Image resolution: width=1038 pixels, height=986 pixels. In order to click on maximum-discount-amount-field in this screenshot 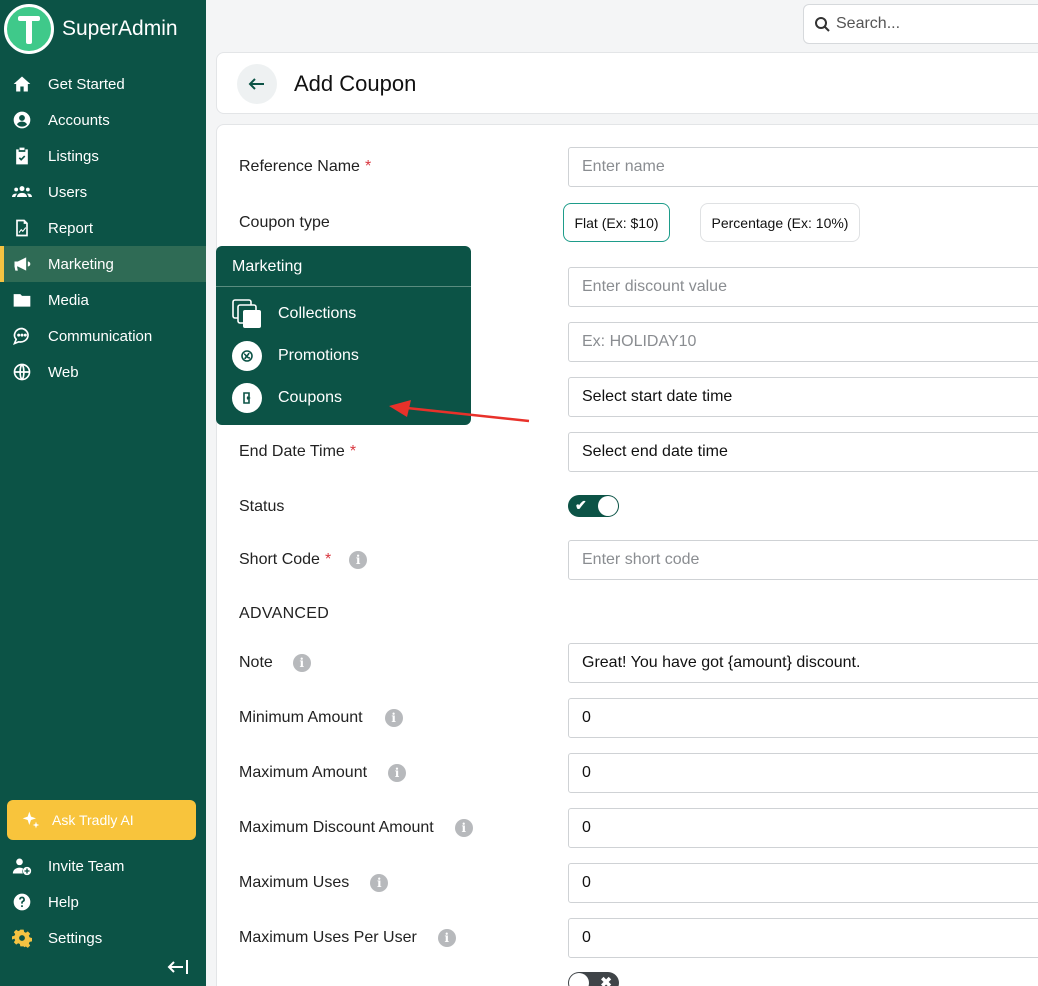, I will do `click(803, 828)`.